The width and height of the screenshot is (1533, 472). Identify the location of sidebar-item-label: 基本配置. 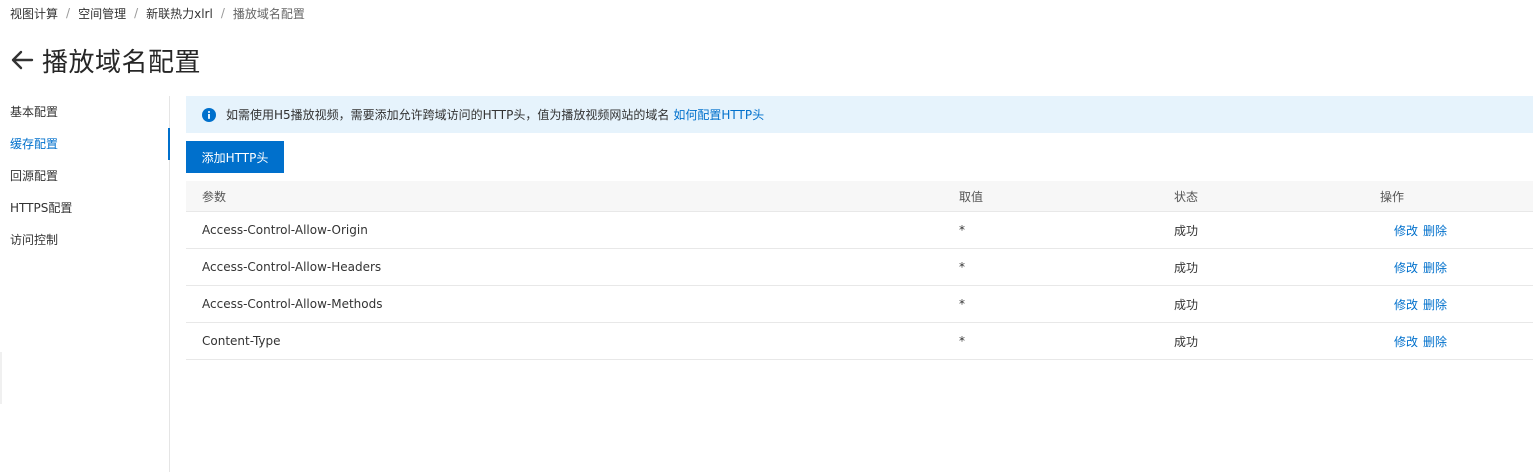
(34, 112).